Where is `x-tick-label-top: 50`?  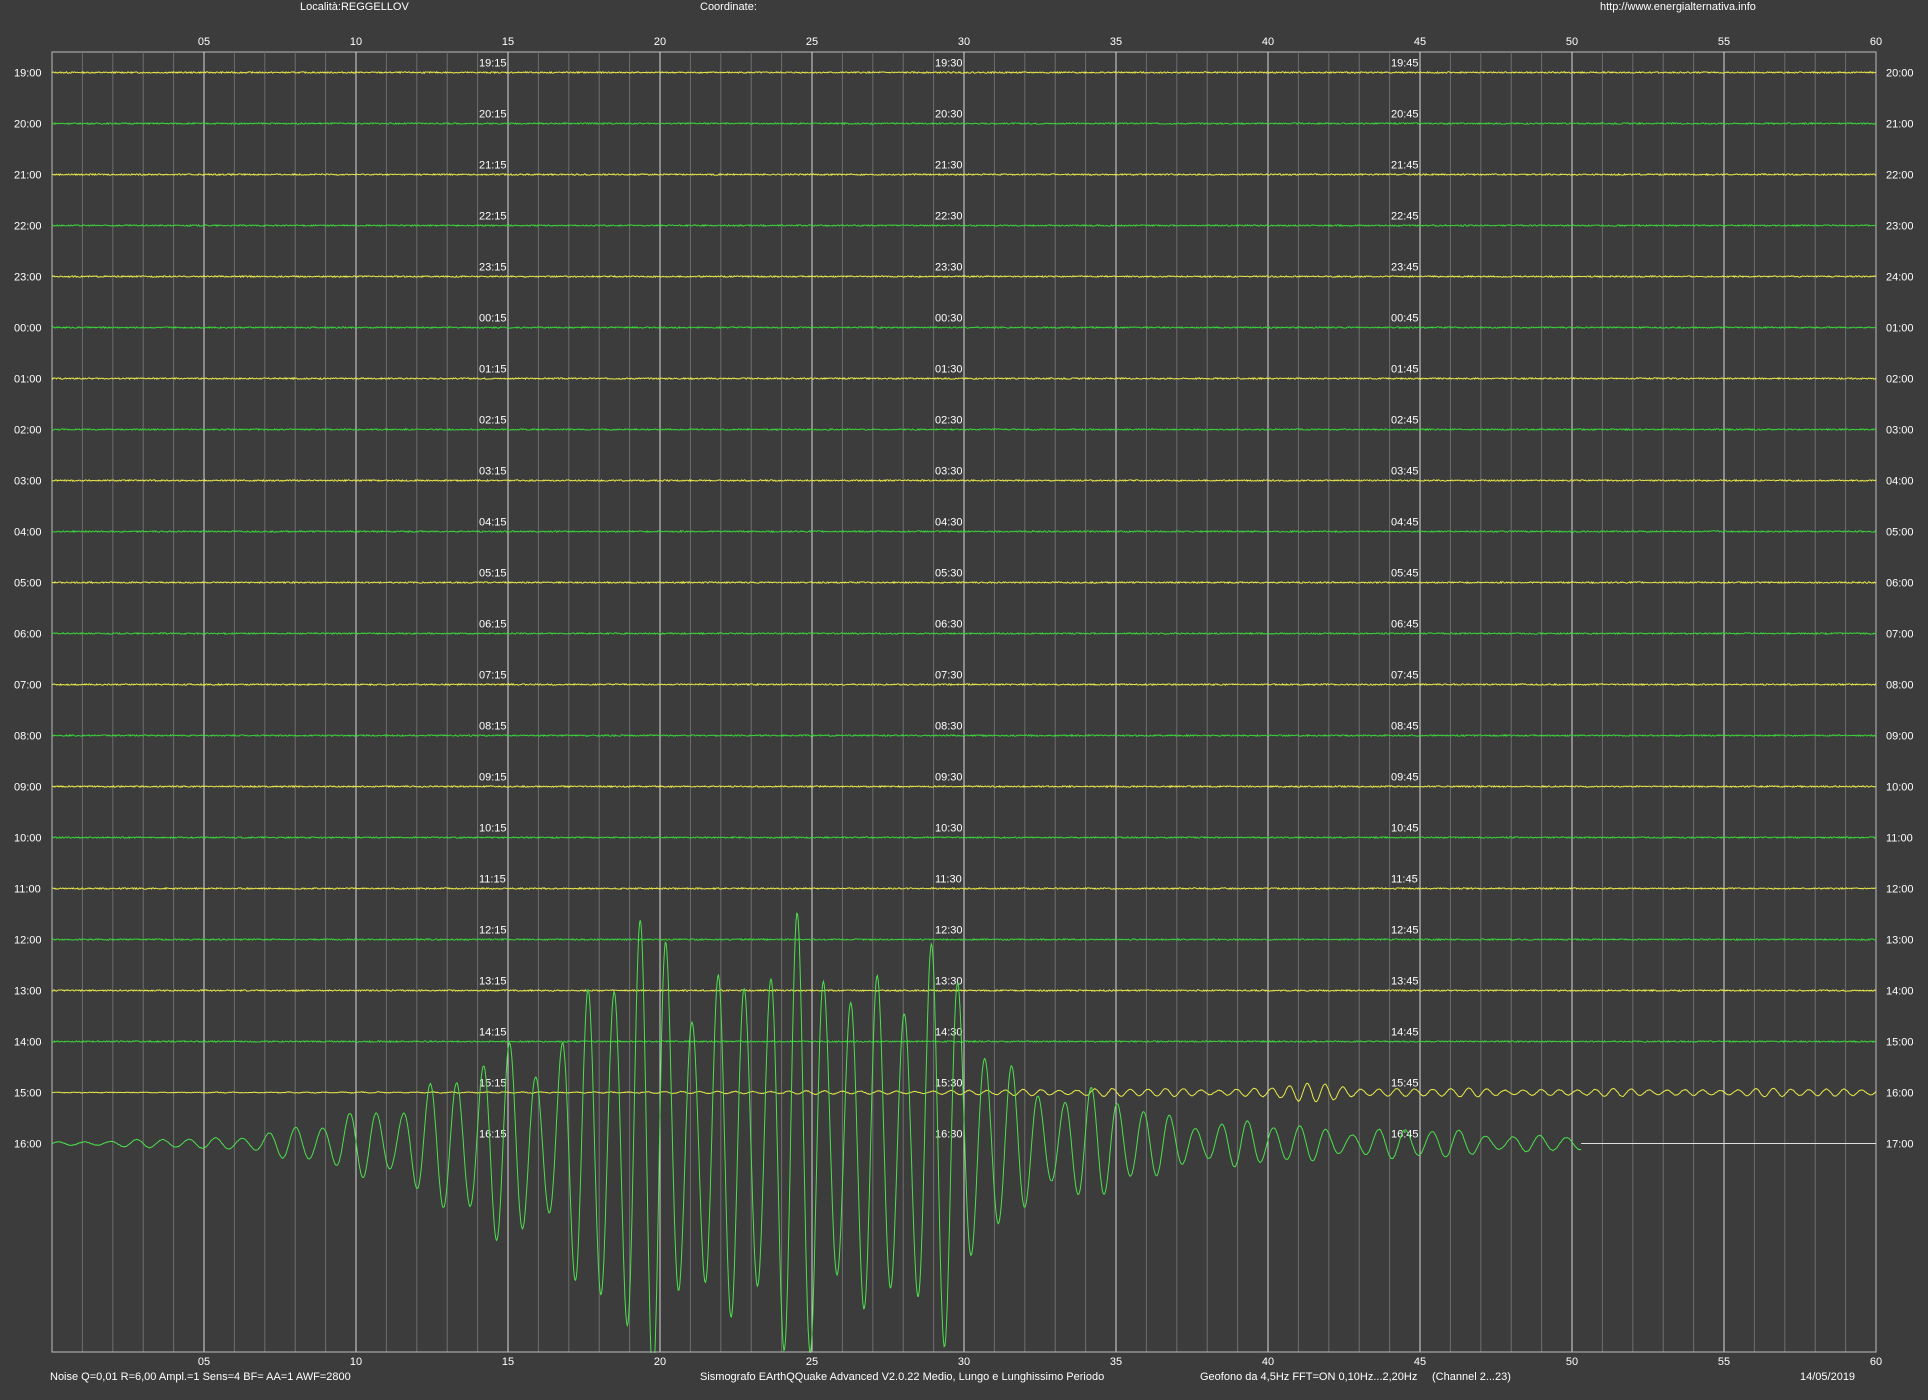
x-tick-label-top: 50 is located at coordinates (1572, 42).